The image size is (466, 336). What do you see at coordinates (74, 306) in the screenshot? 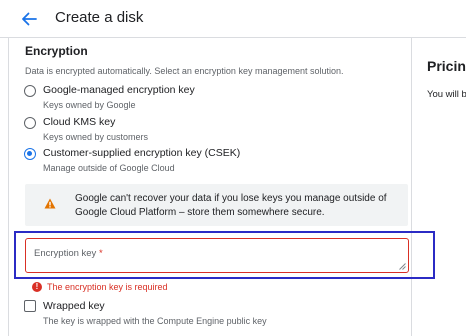
I see `wrapped-key-label: Wrapped key` at bounding box center [74, 306].